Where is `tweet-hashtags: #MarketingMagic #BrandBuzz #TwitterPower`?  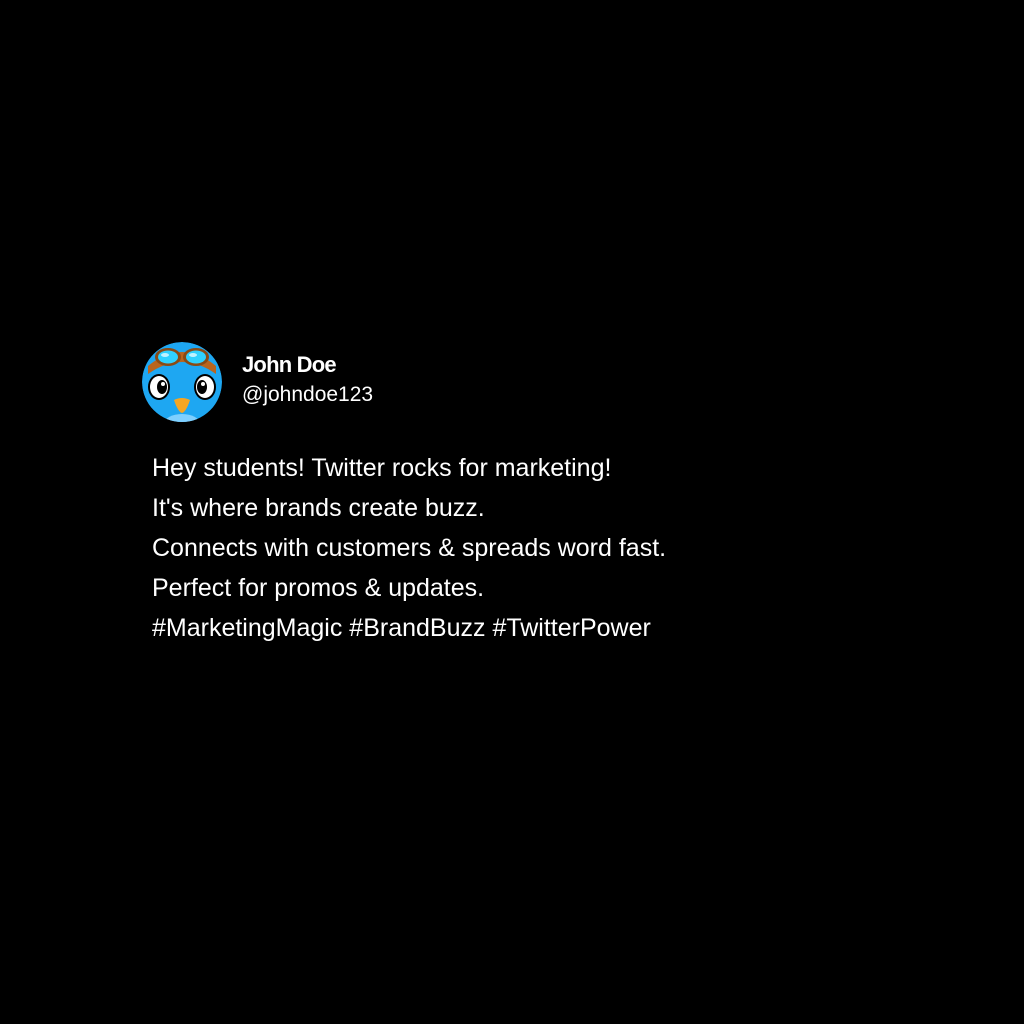
tweet-hashtags: #MarketingMagic #BrandBuzz #TwitterPower is located at coordinates (409, 628).